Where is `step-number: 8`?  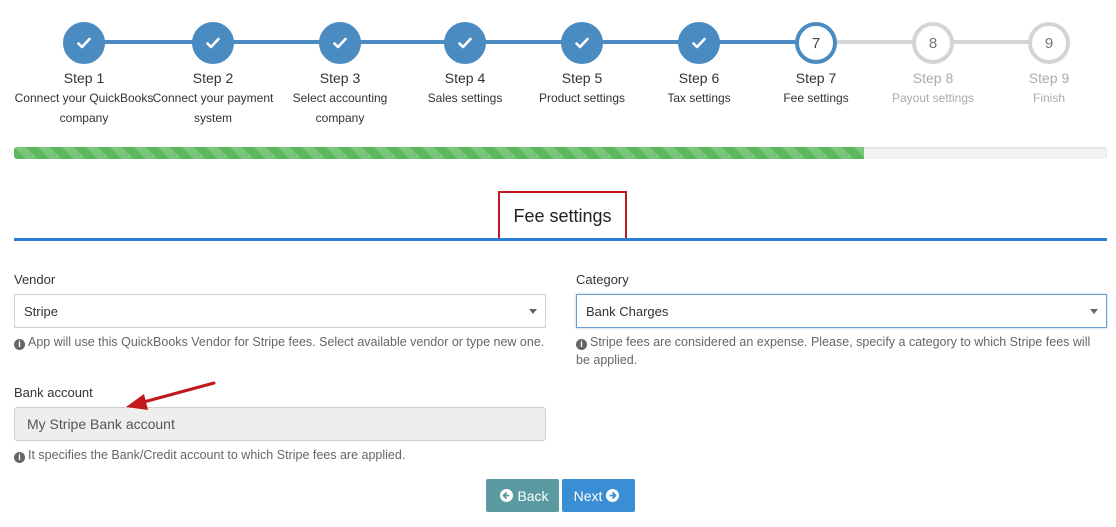 step-number: 8 is located at coordinates (933, 43).